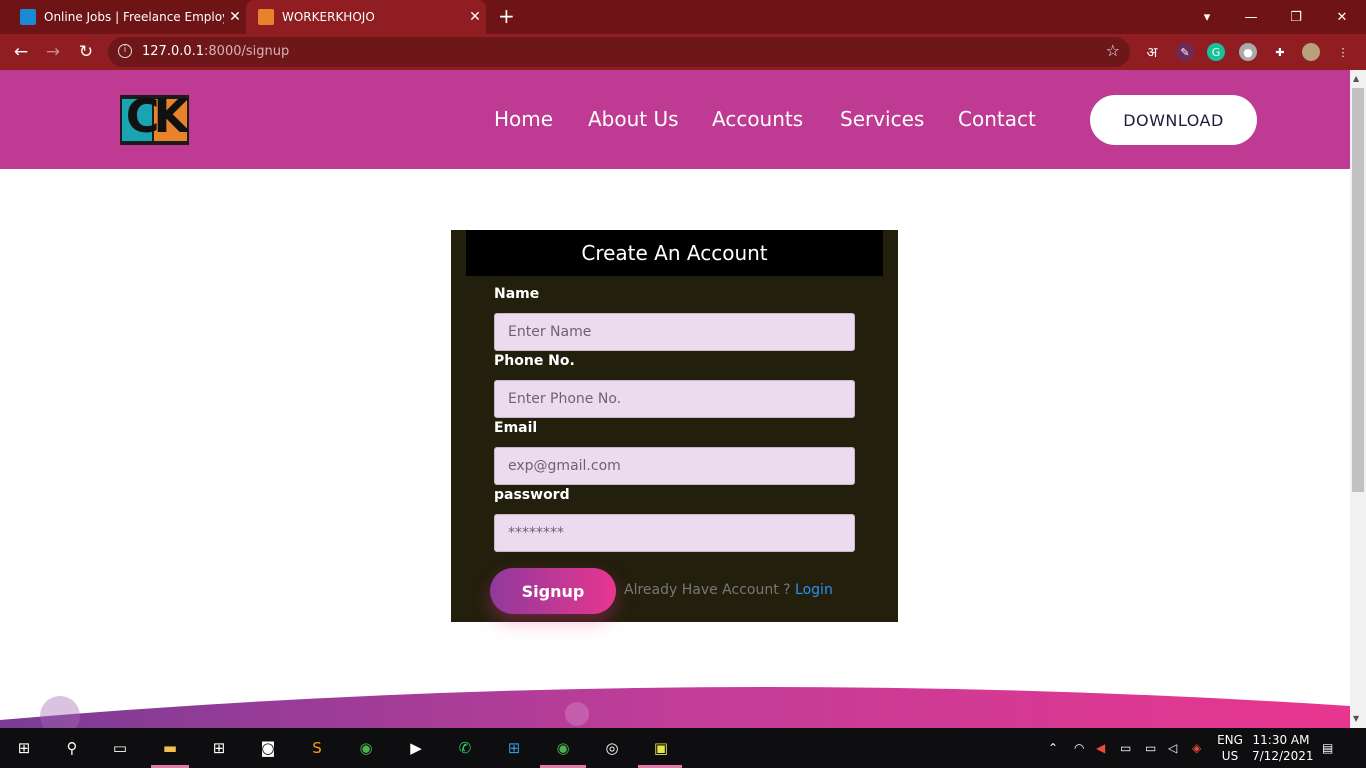 This screenshot has height=768, width=1366. Describe the element at coordinates (24, 748) in the screenshot. I see `windows-start-icon: ⊞` at that location.